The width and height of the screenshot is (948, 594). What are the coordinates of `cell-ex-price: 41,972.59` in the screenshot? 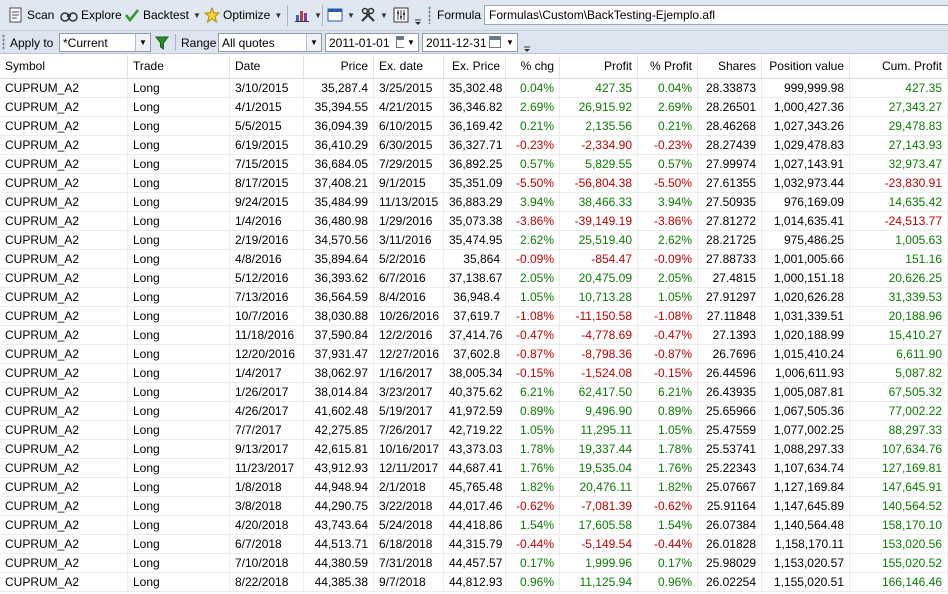 It's located at (475, 411).